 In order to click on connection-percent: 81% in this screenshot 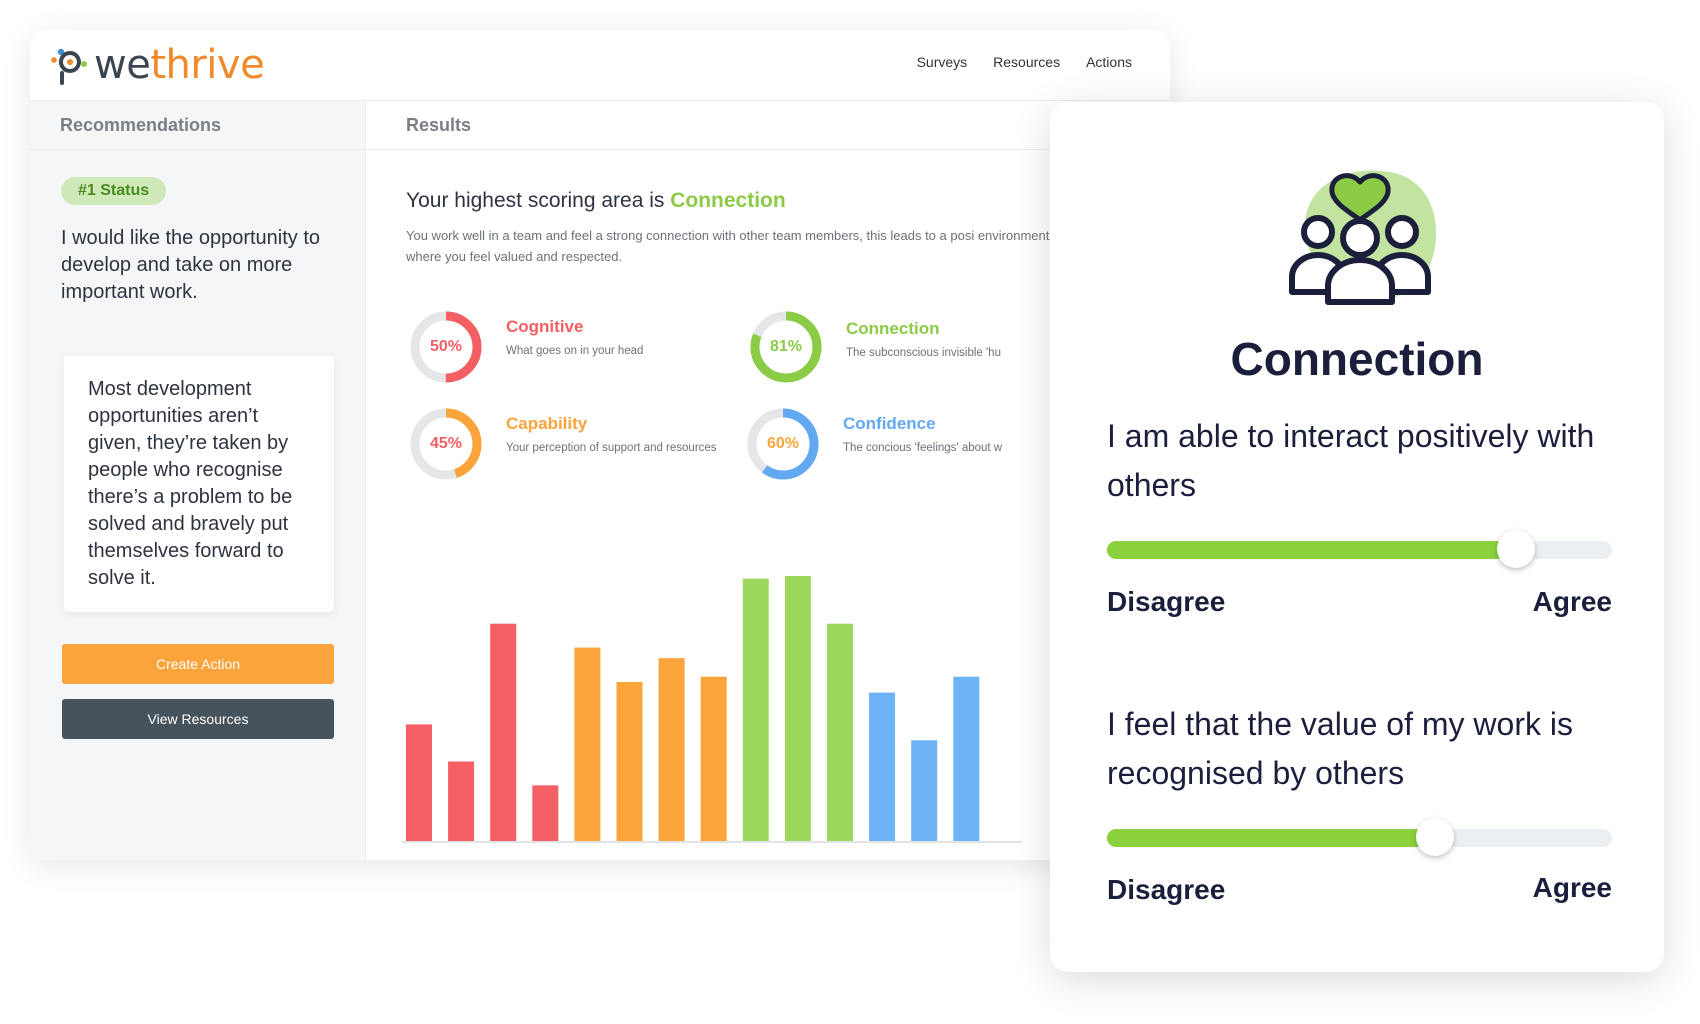, I will do `click(786, 346)`.